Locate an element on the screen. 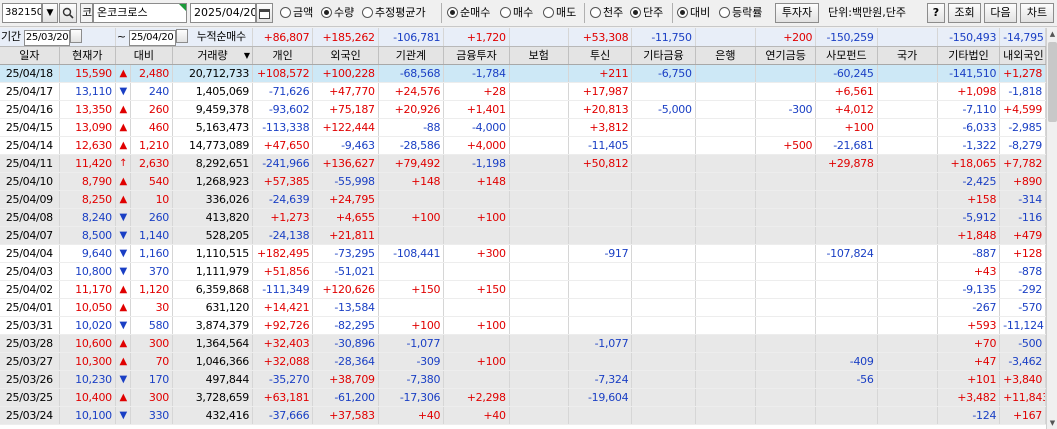  radio-change-rate: 등락률 is located at coordinates (740, 13).